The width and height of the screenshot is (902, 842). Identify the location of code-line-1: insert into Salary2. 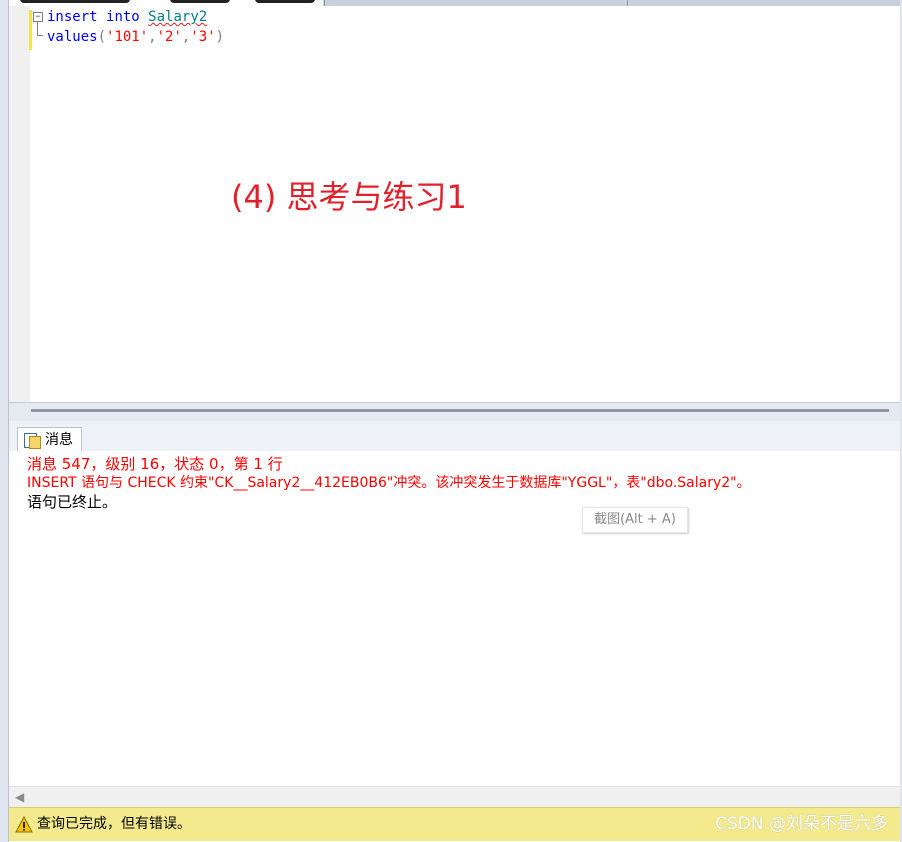
(127, 17).